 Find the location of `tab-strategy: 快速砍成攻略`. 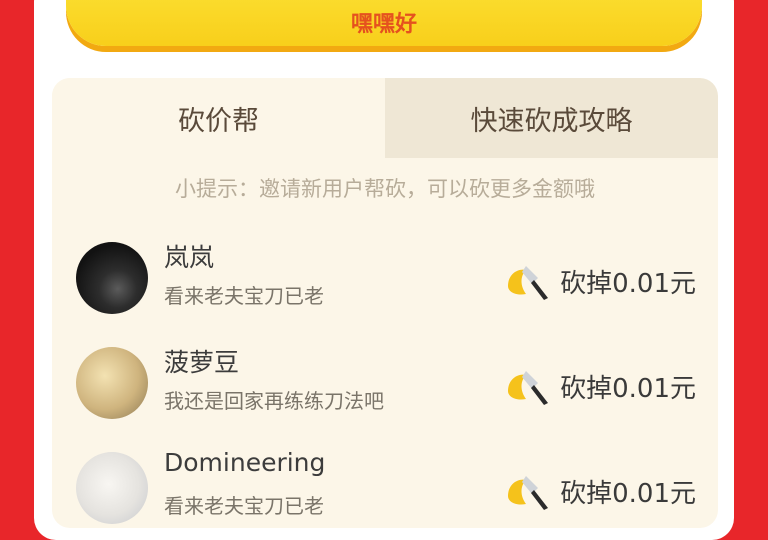

tab-strategy: 快速砍成攻略 is located at coordinates (551, 118).